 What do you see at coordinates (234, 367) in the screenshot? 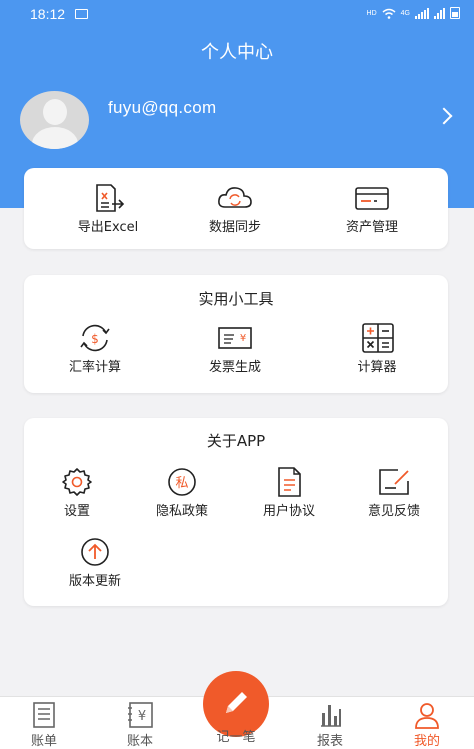
I see `invoice-label: 发票生成` at bounding box center [234, 367].